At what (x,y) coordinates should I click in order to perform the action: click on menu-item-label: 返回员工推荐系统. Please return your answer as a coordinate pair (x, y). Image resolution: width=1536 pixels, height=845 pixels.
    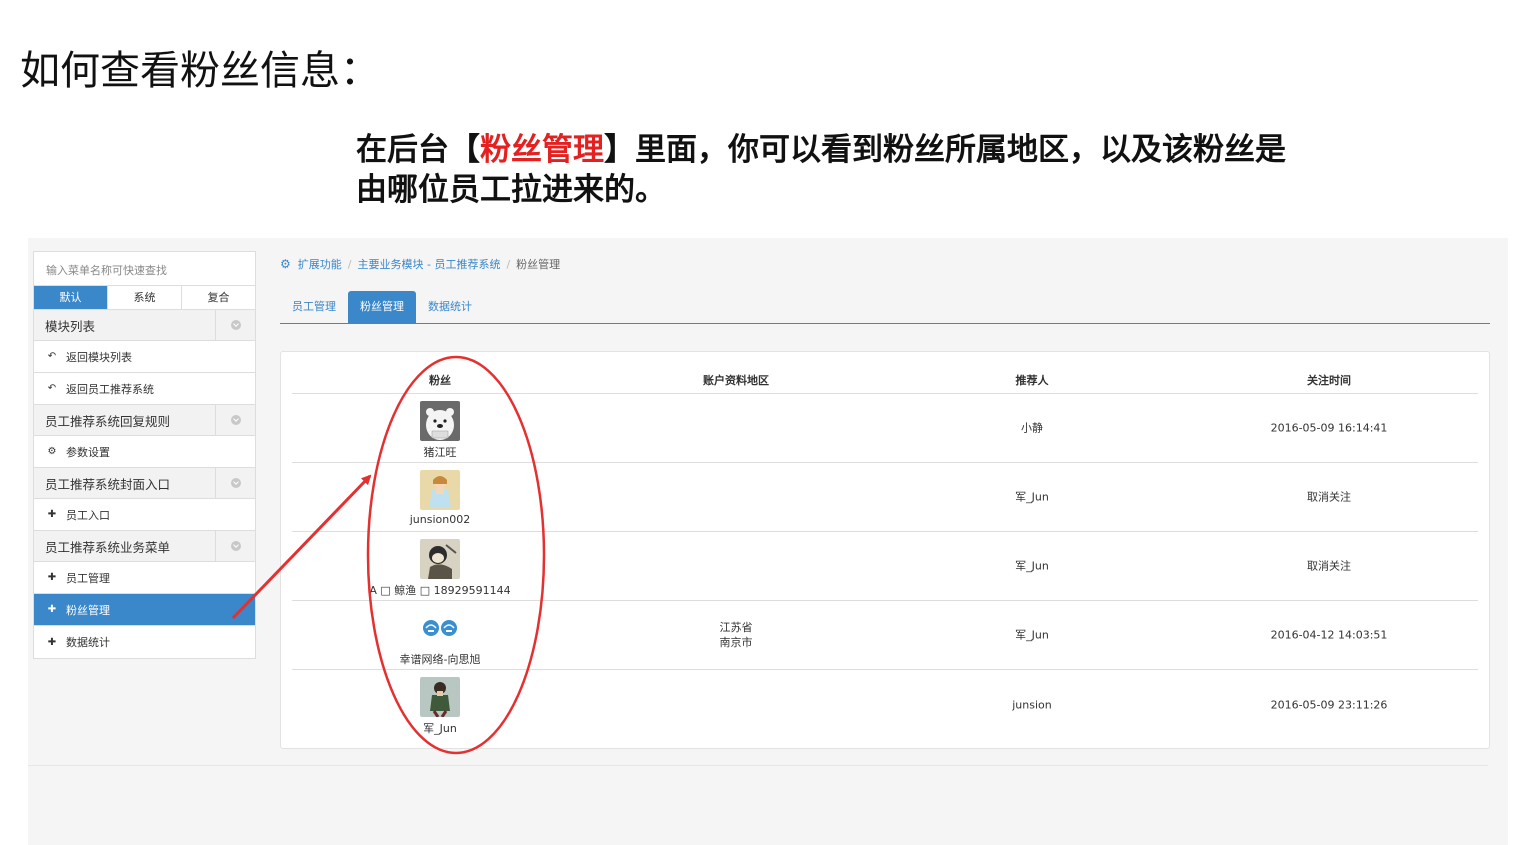
    Looking at the image, I should click on (110, 389).